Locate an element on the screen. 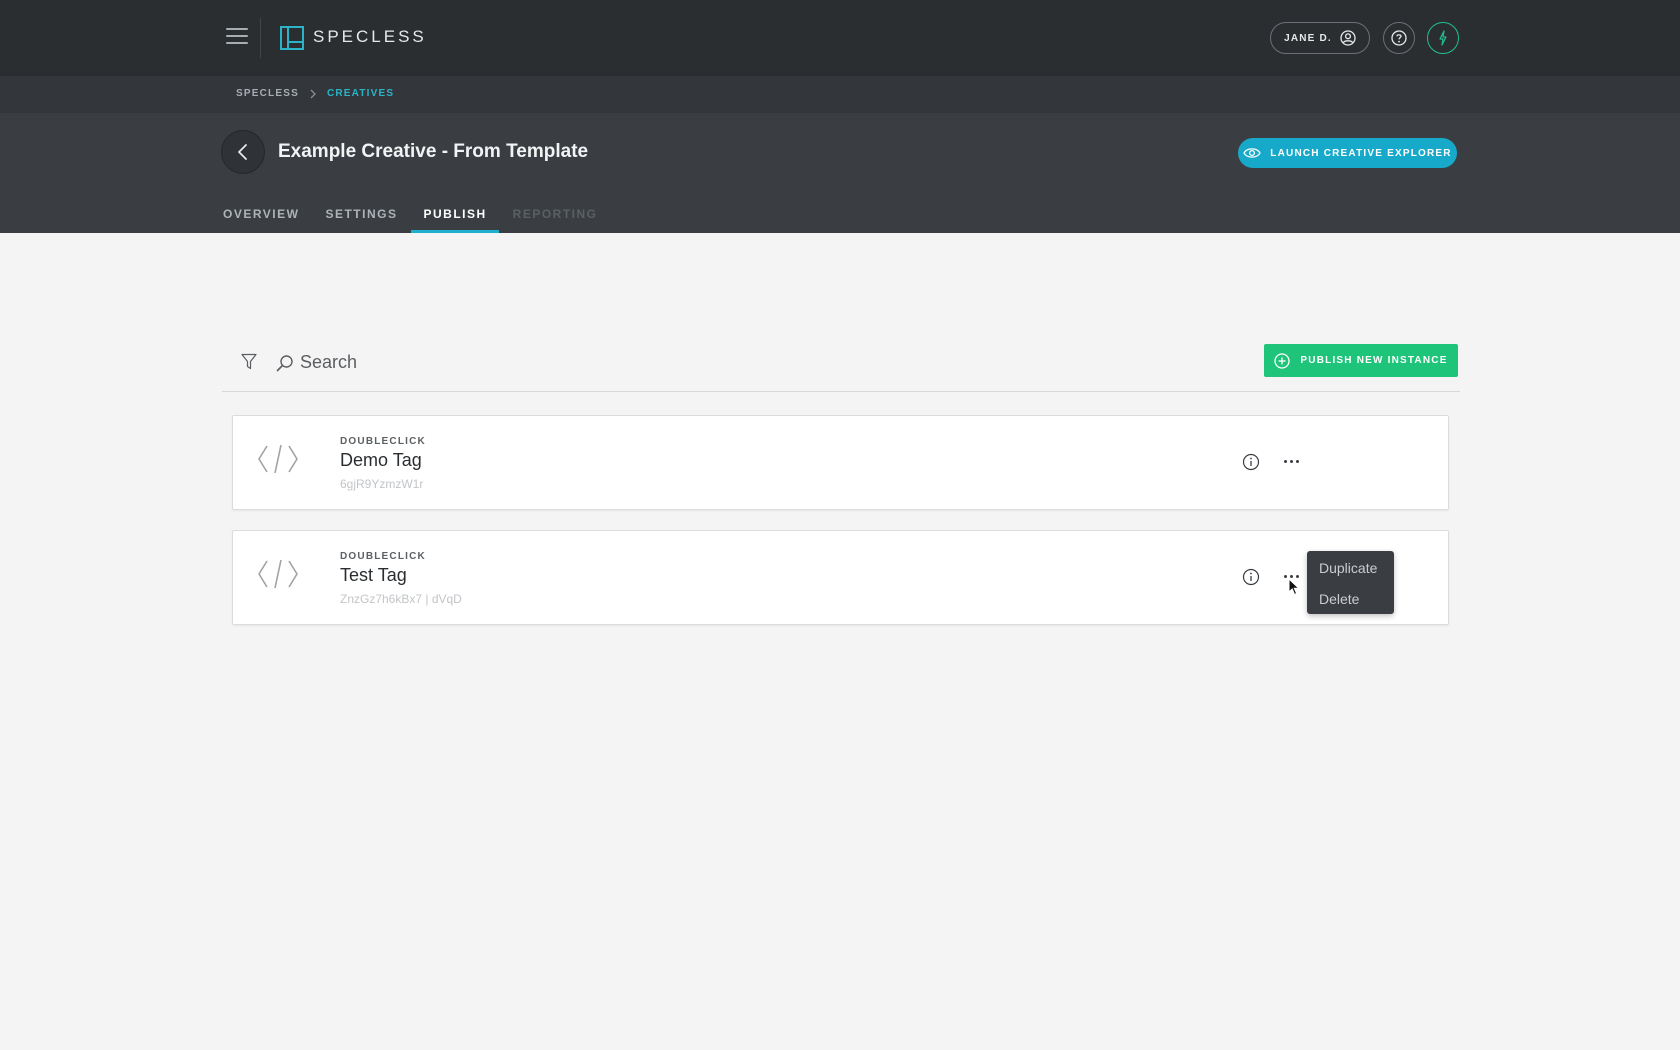  back-button is located at coordinates (243, 152).